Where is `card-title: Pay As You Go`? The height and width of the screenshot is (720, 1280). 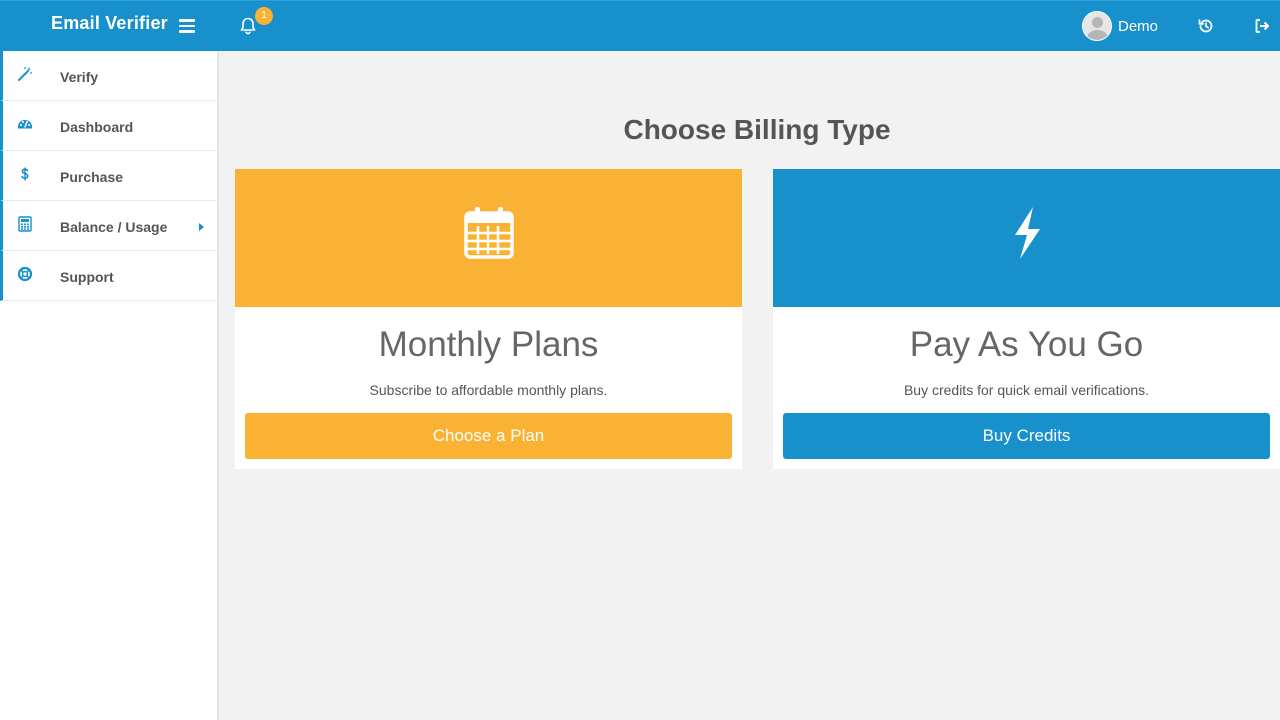
card-title: Pay As You Go is located at coordinates (1026, 344).